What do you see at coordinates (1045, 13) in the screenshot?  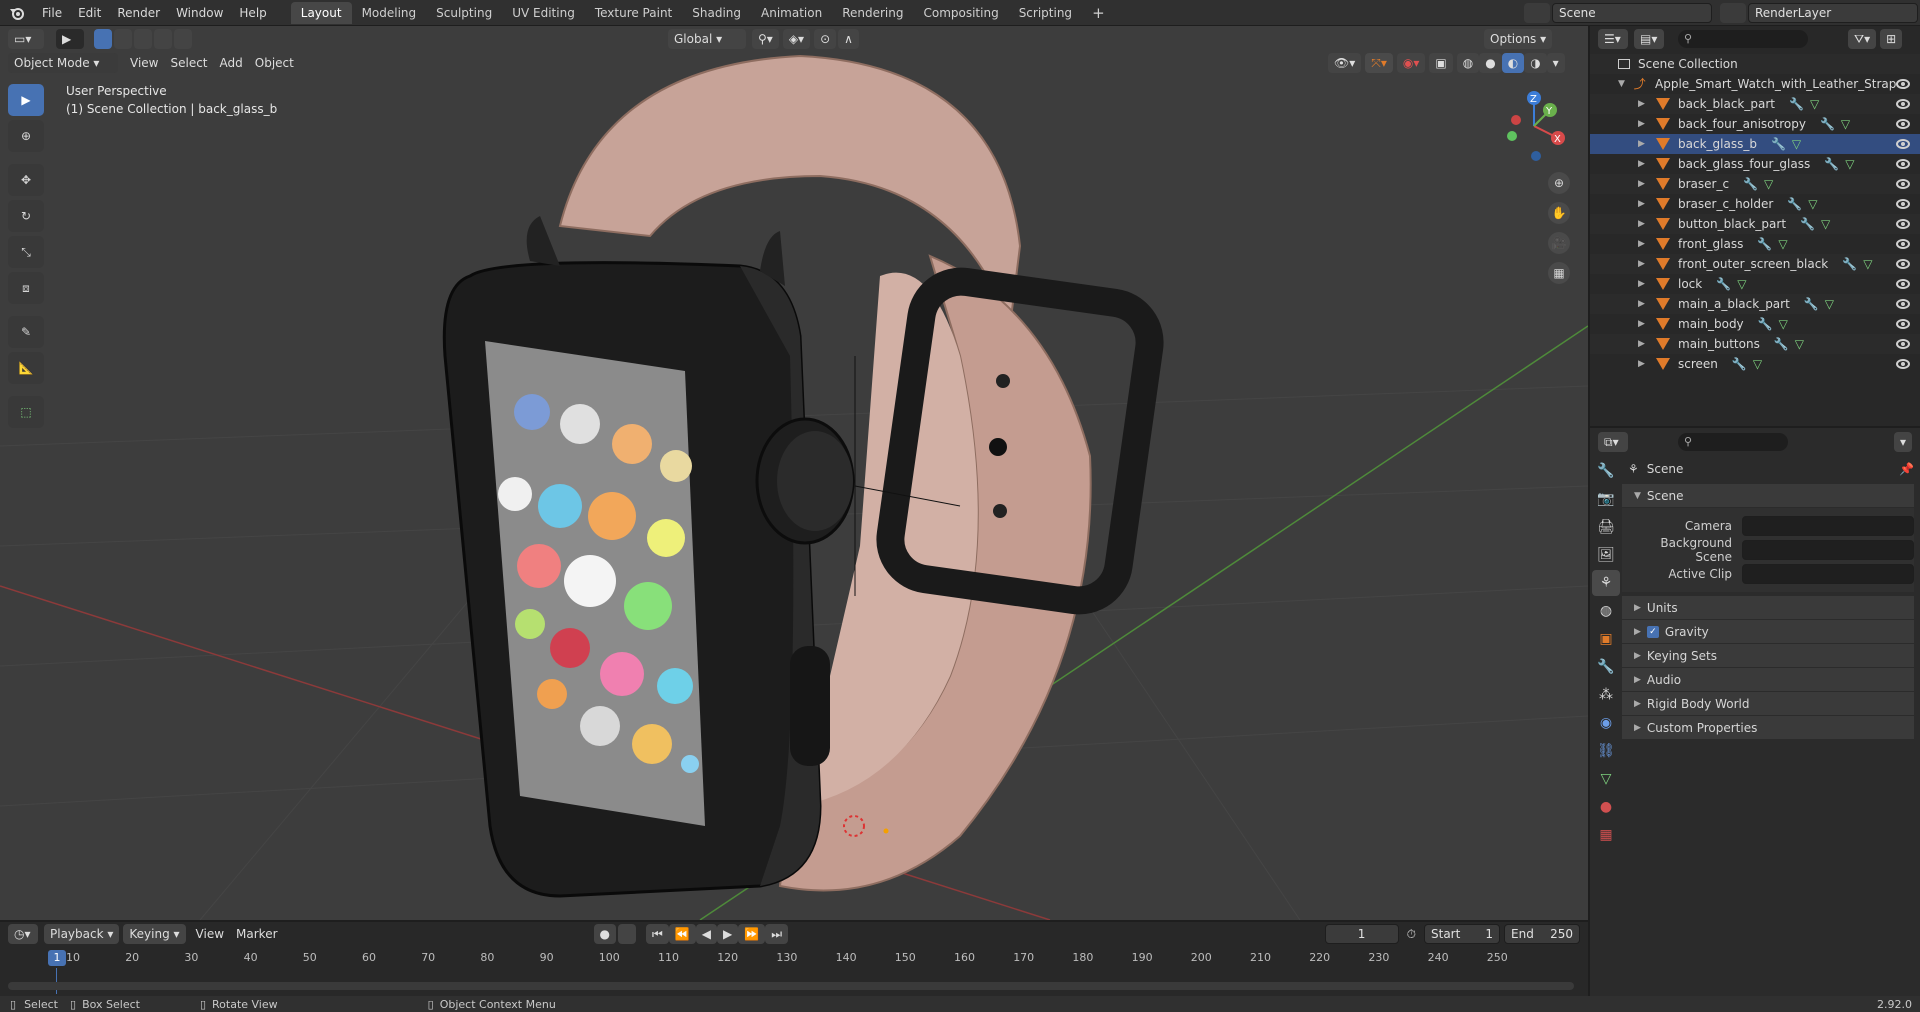 I see `tab-scripting: Scripting` at bounding box center [1045, 13].